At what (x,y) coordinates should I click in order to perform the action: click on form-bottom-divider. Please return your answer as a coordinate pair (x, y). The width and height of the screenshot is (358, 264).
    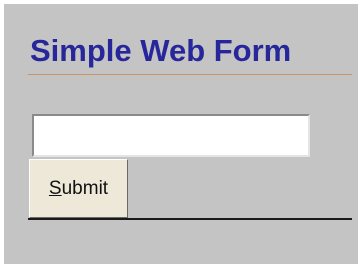
    Looking at the image, I should click on (190, 219).